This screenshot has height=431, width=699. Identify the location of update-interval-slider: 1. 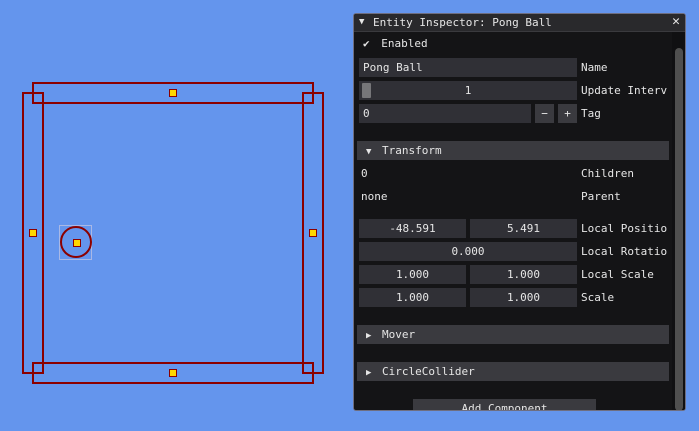
(468, 90).